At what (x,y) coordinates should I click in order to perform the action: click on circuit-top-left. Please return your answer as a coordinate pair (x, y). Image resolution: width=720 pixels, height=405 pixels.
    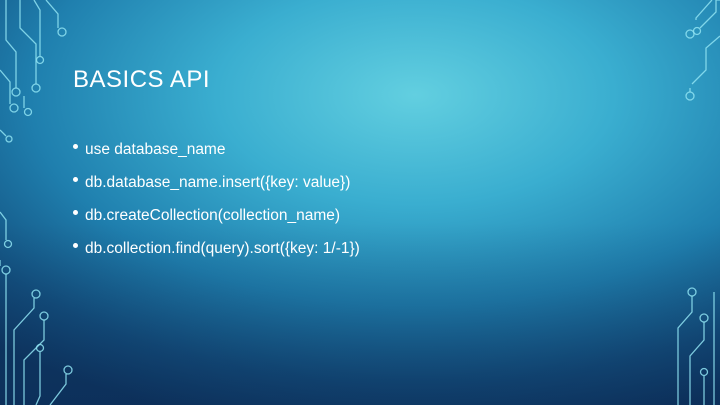
    Looking at the image, I should click on (33, 71).